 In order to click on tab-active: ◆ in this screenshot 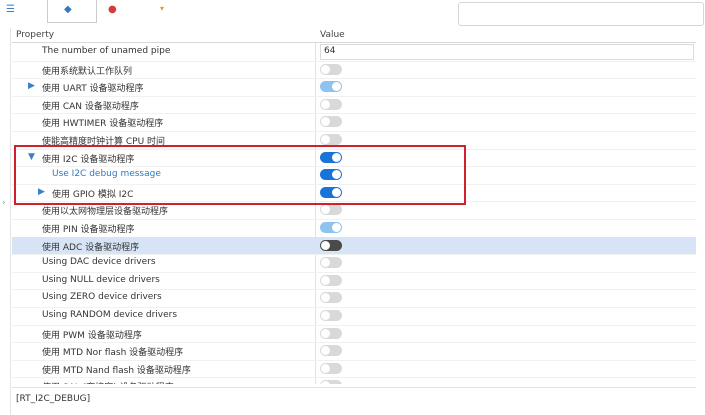, I will do `click(72, 11)`.